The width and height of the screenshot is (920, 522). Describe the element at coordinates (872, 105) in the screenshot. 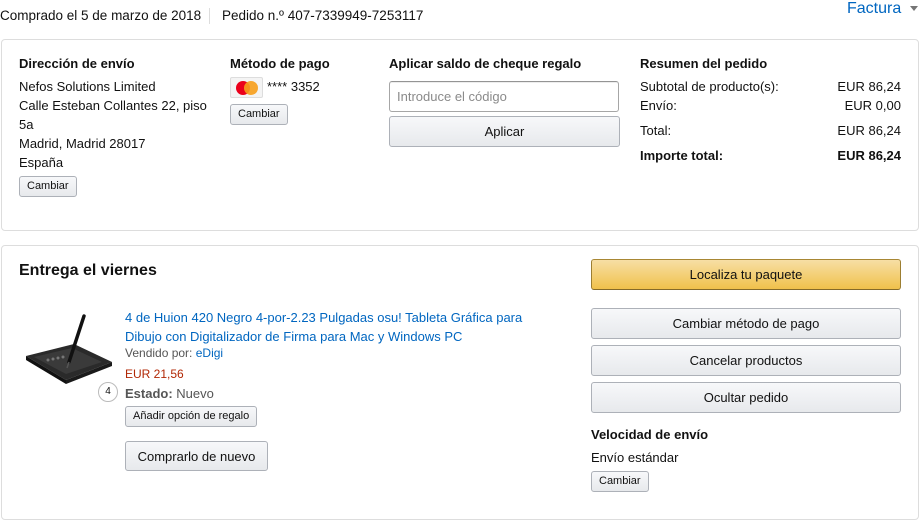

I see `shipping-cost-value: EUR 0,00` at that location.